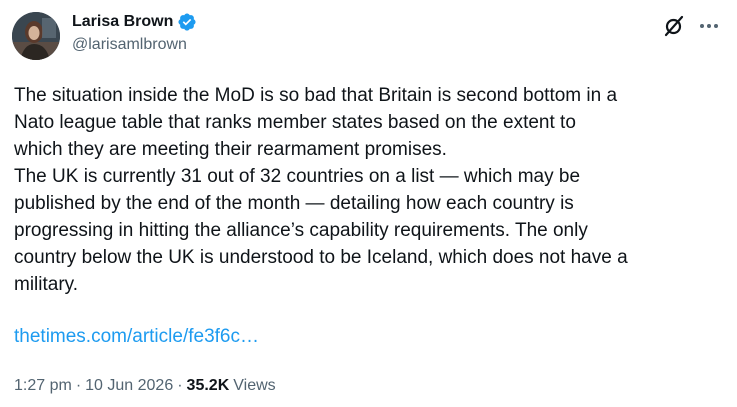 The width and height of the screenshot is (737, 407). What do you see at coordinates (709, 26) in the screenshot?
I see `more-options-icon` at bounding box center [709, 26].